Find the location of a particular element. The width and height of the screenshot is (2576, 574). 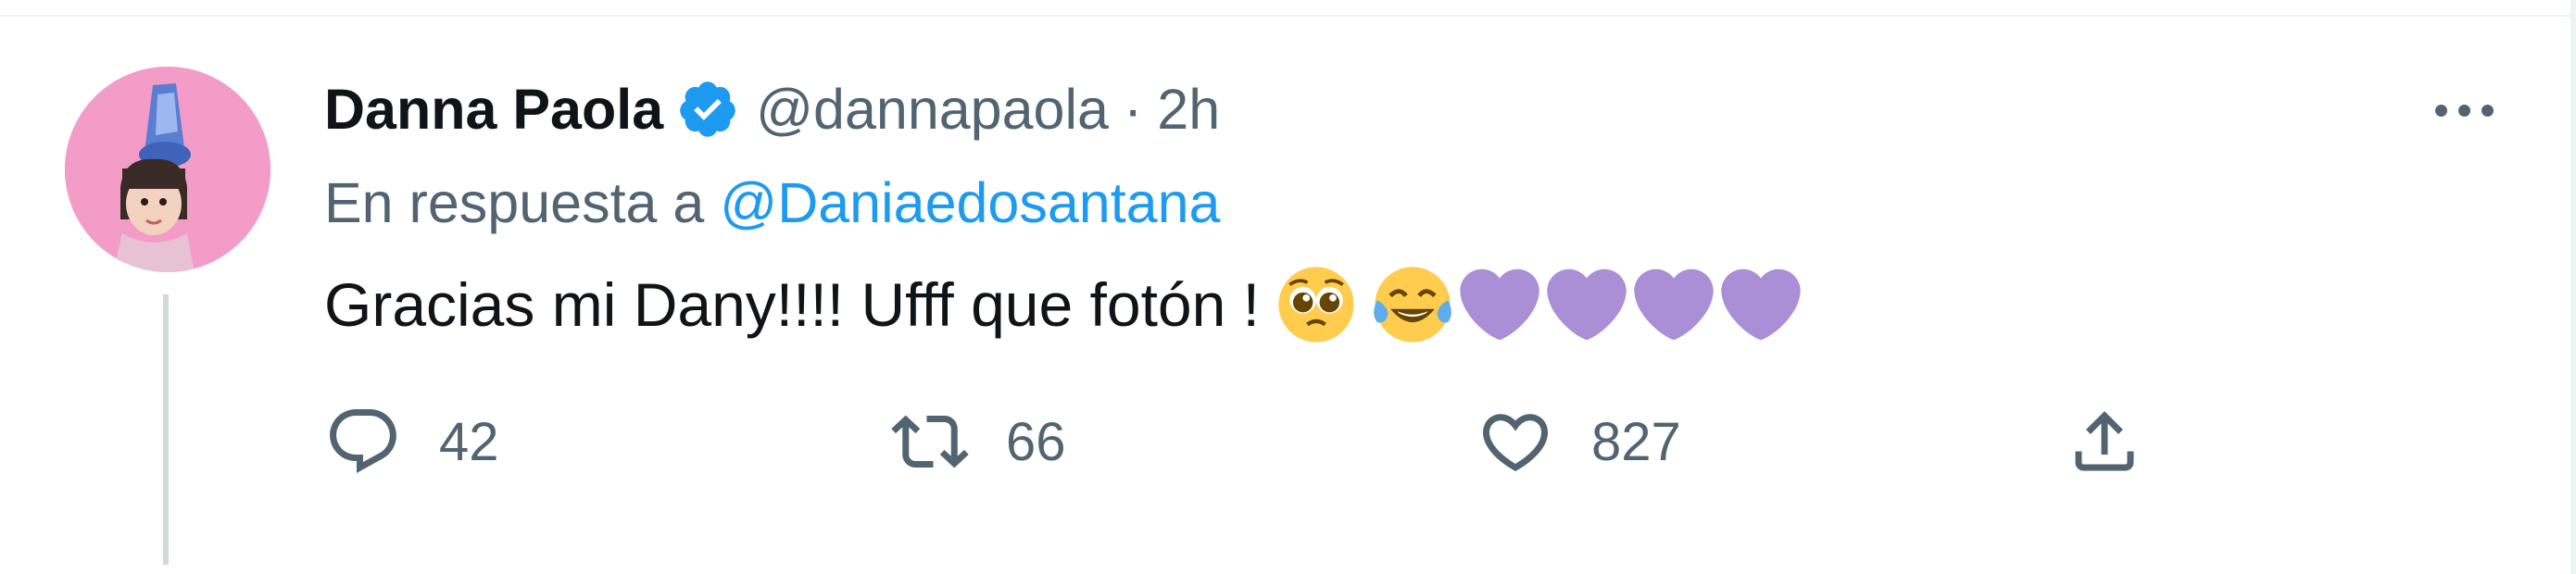

retweet-count: 66 is located at coordinates (1036, 441).